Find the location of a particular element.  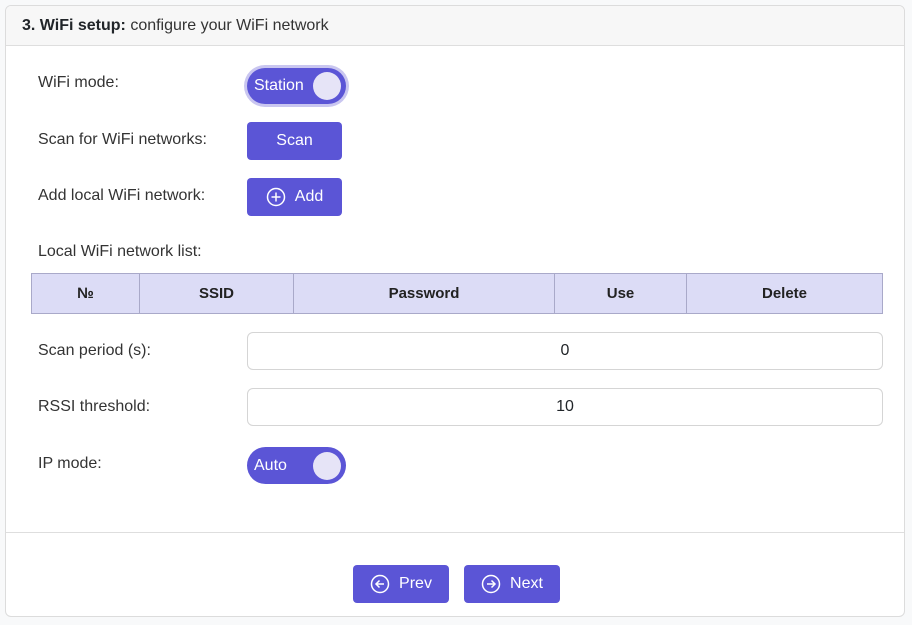

add-network-label: Add local WiFi network: is located at coordinates (122, 195).